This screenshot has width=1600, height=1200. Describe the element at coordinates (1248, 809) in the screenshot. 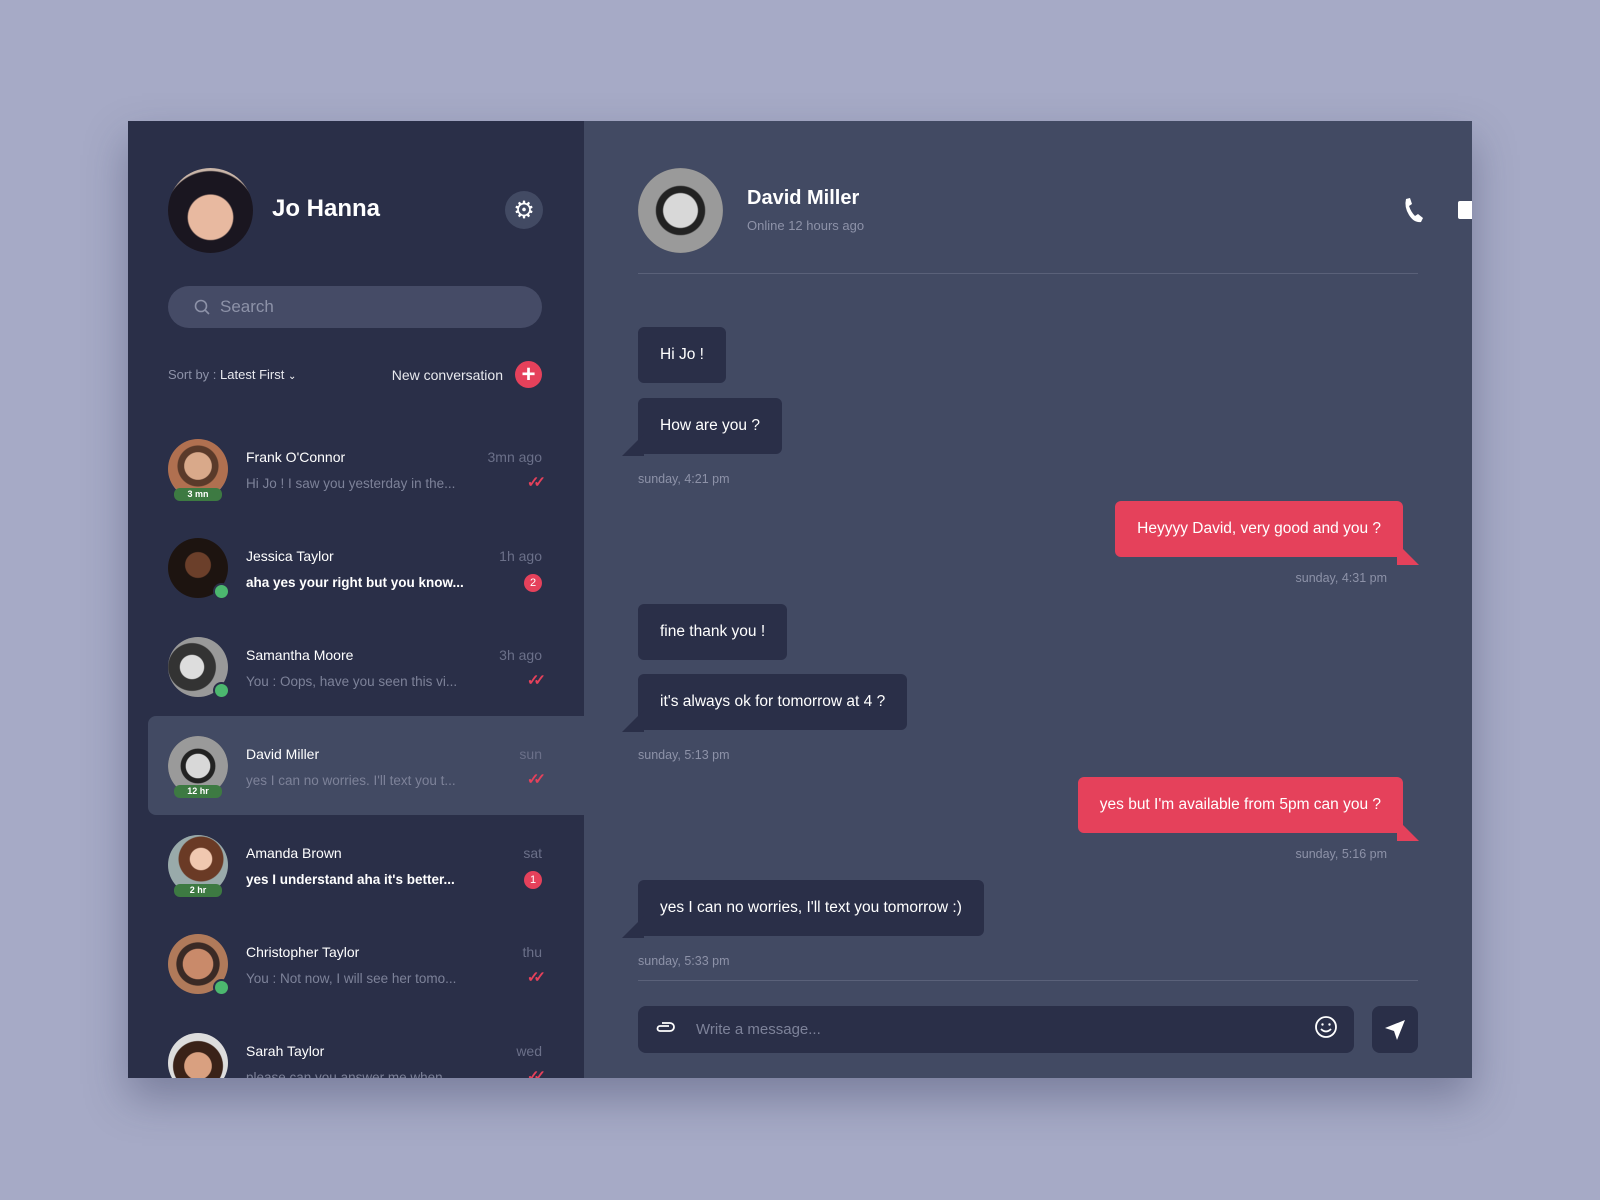

I see `outgoing-message: yes but I'm available from 5pm can you ?` at that location.